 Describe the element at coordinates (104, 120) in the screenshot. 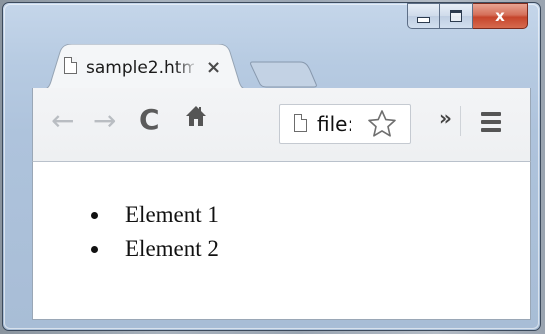

I see `forward-arrow-icon: →` at that location.